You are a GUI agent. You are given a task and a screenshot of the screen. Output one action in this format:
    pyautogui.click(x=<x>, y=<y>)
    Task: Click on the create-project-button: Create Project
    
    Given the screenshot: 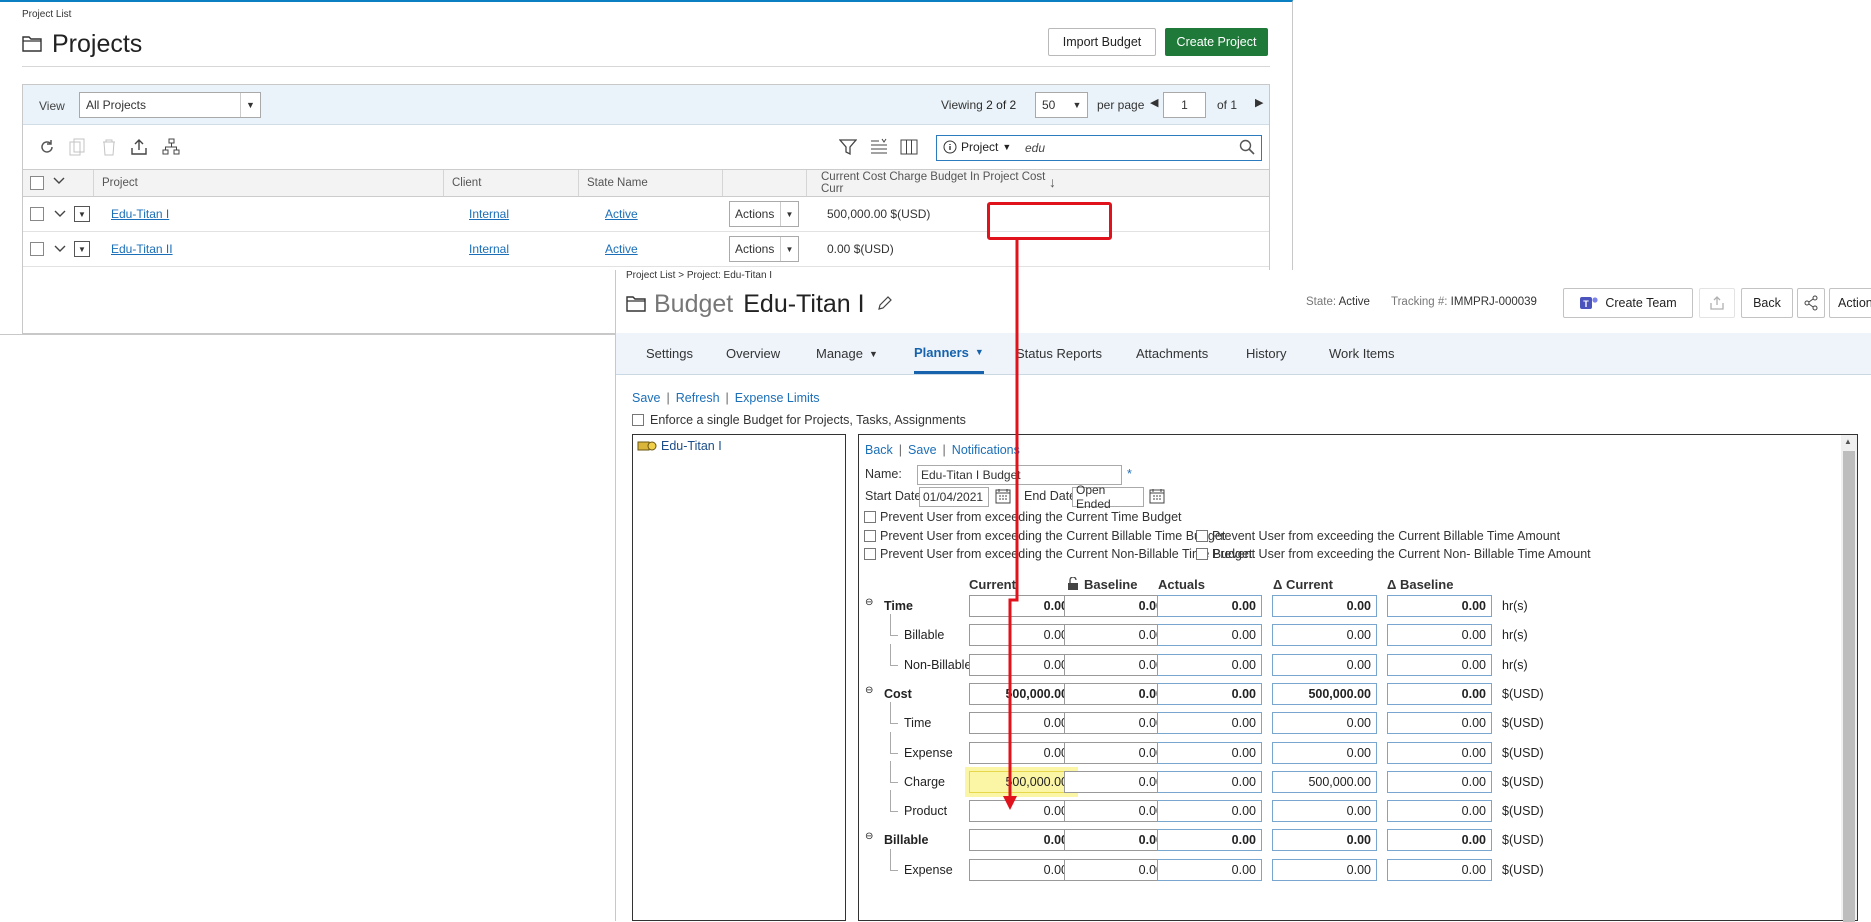 What is the action you would take?
    pyautogui.click(x=1216, y=42)
    